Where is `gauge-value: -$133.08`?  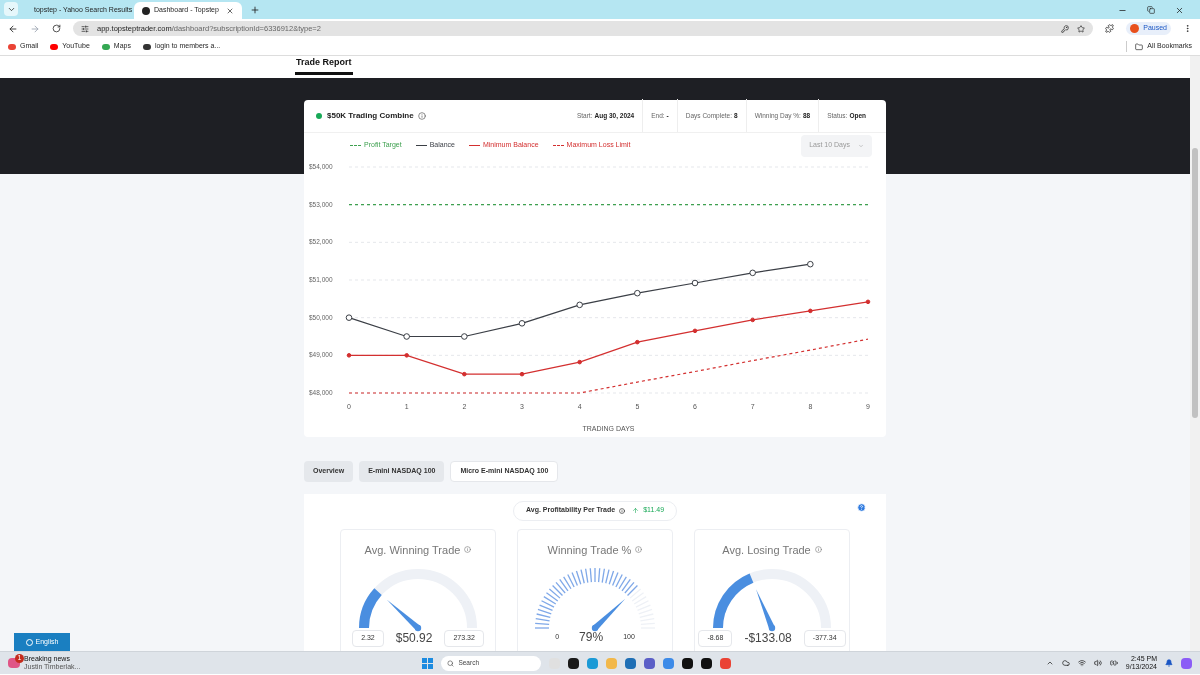 gauge-value: -$133.08 is located at coordinates (768, 638).